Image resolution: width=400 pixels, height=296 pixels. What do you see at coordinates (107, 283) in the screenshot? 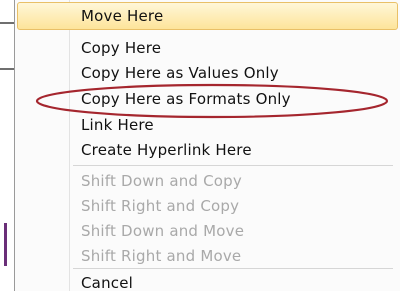
I see `menu-item-label: Cancel` at bounding box center [107, 283].